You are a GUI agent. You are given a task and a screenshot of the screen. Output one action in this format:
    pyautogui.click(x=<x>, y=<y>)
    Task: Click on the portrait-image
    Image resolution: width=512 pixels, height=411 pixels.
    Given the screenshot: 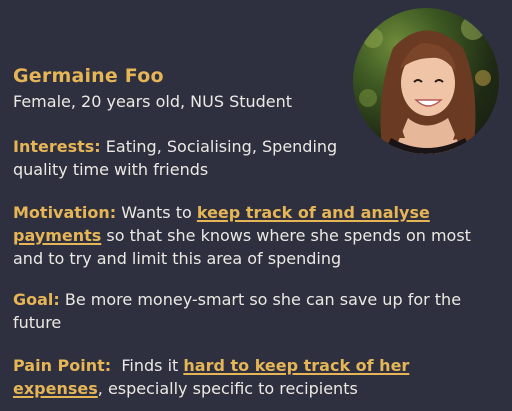 What is the action you would take?
    pyautogui.click(x=425, y=85)
    